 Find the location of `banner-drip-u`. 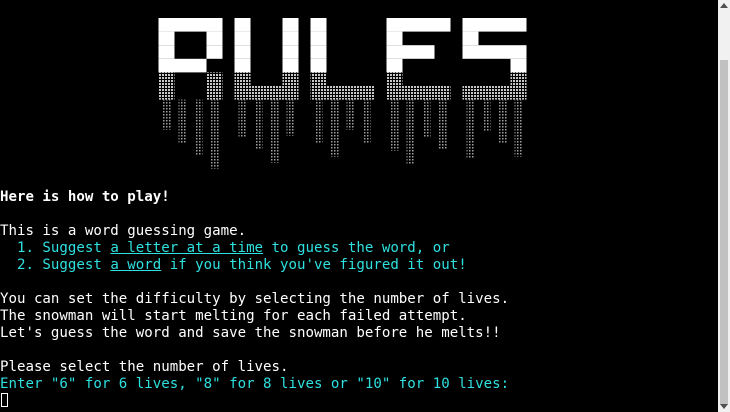

banner-drip-u is located at coordinates (266, 131).